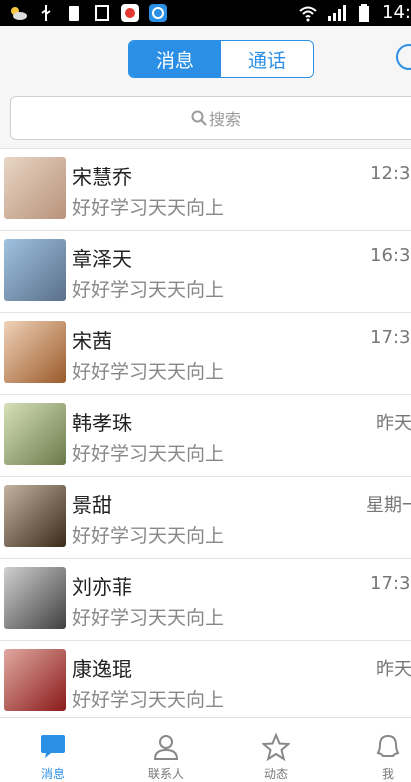 This screenshot has width=411, height=782. Describe the element at coordinates (364, 13) in the screenshot. I see `battery-icon` at that location.